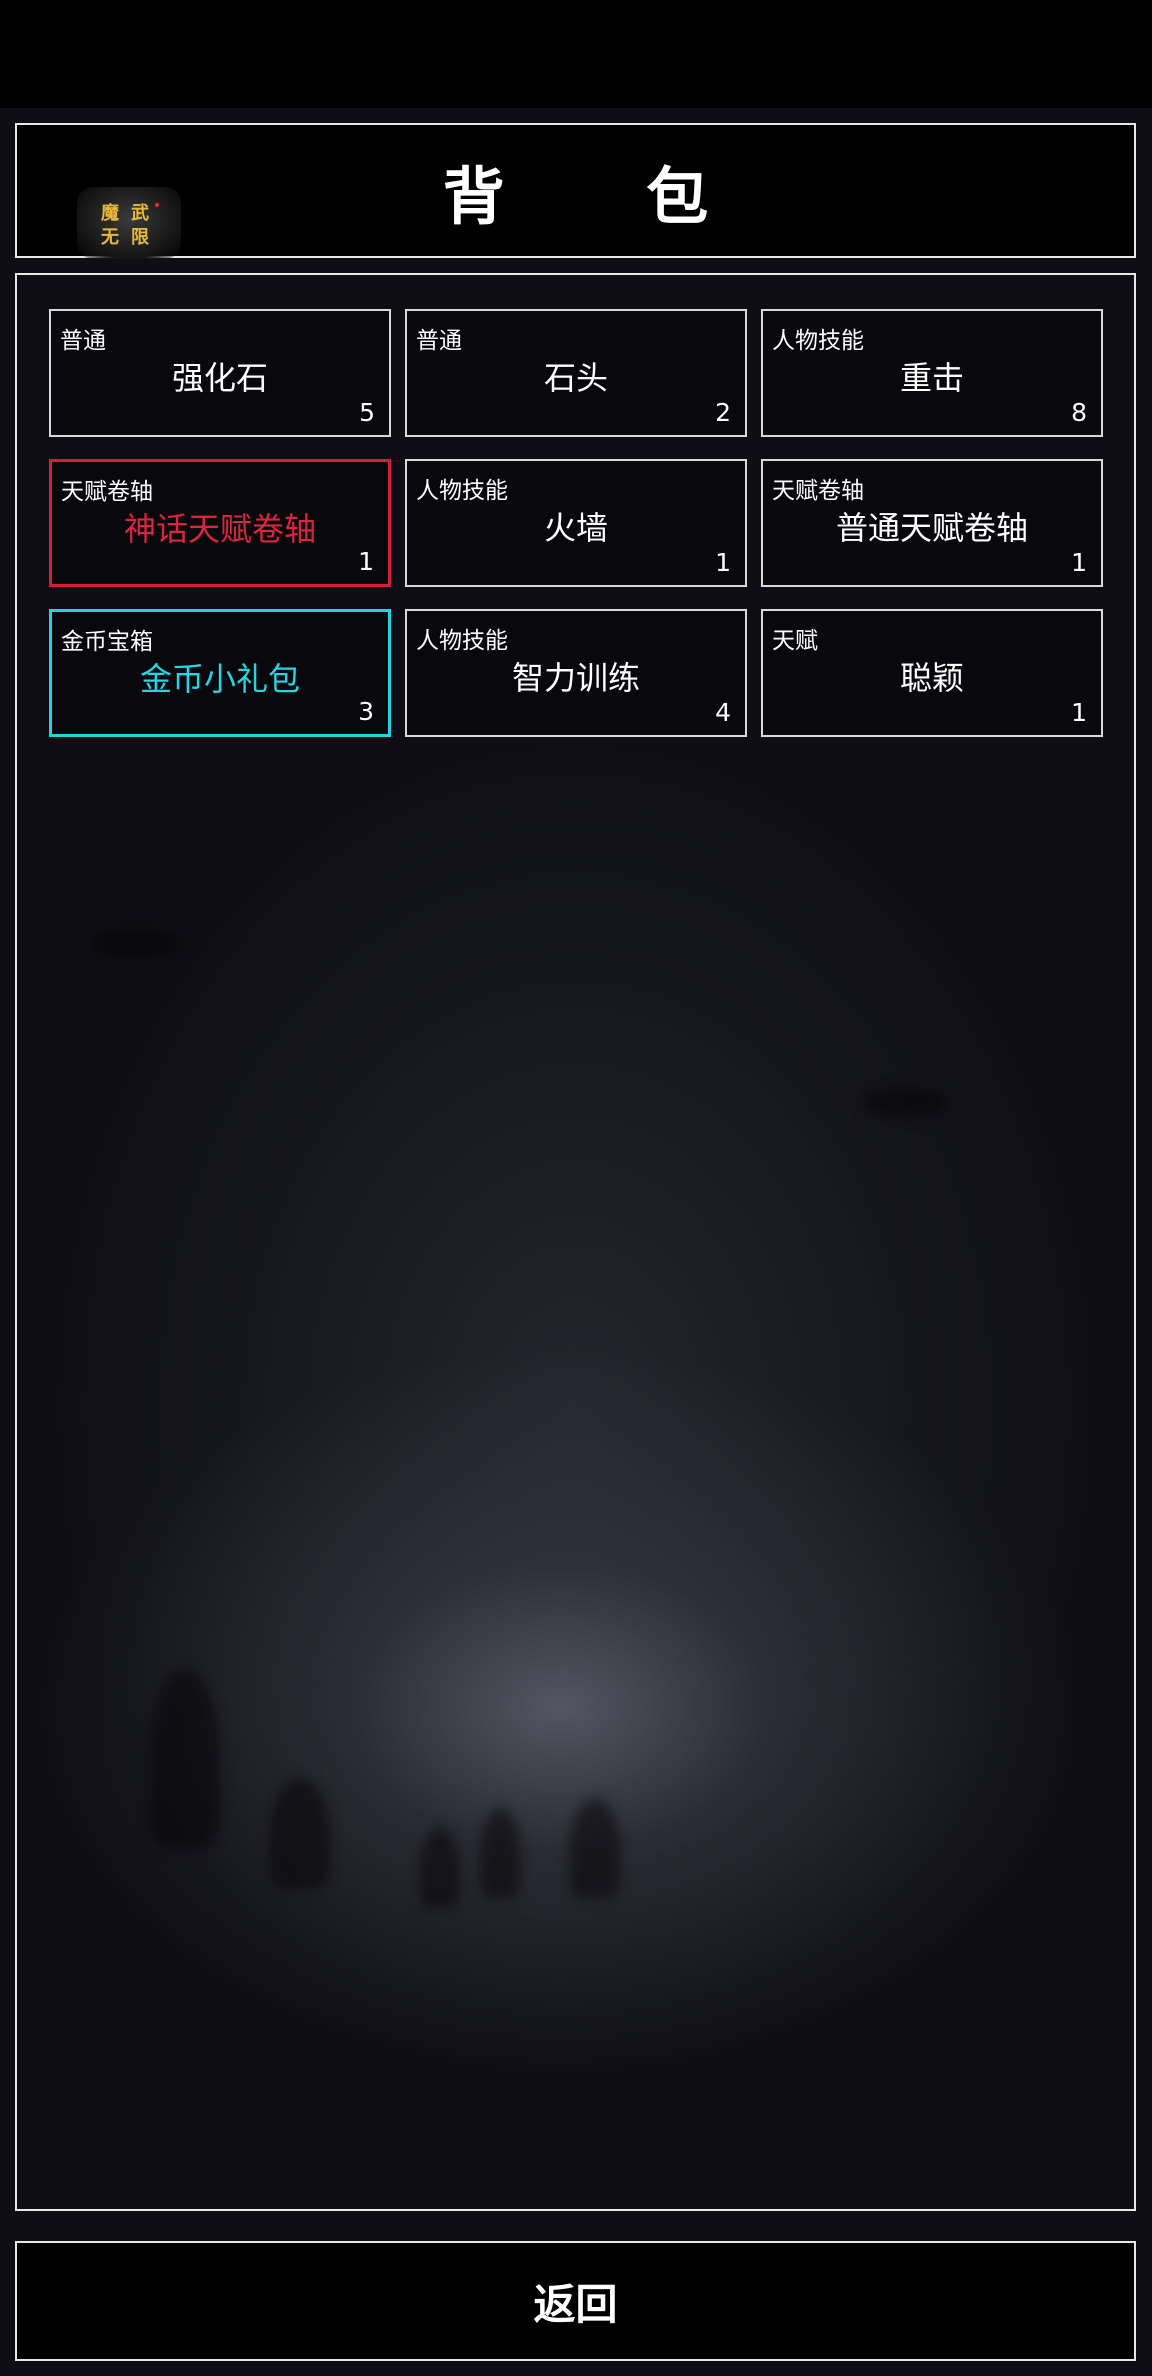 This screenshot has width=1152, height=2376. What do you see at coordinates (1079, 412) in the screenshot?
I see `item-count: 8` at bounding box center [1079, 412].